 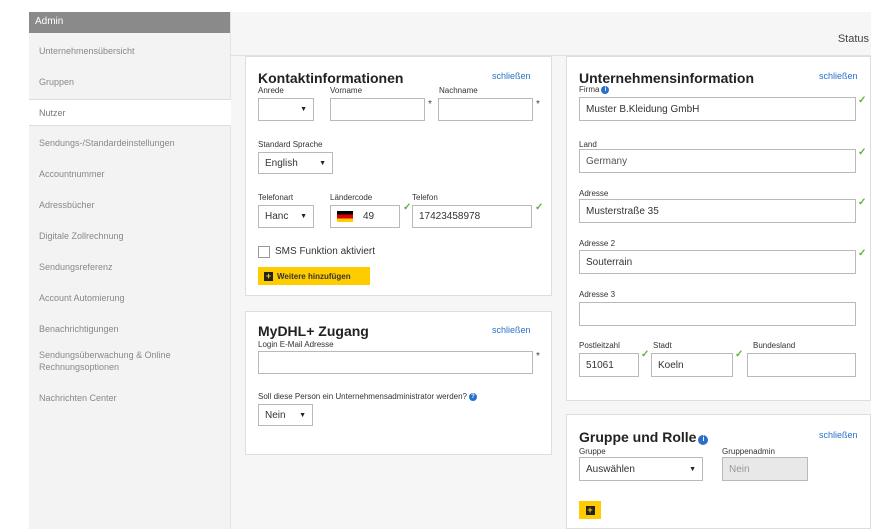 I want to click on phone-label: Telefon, so click(x=425, y=197).